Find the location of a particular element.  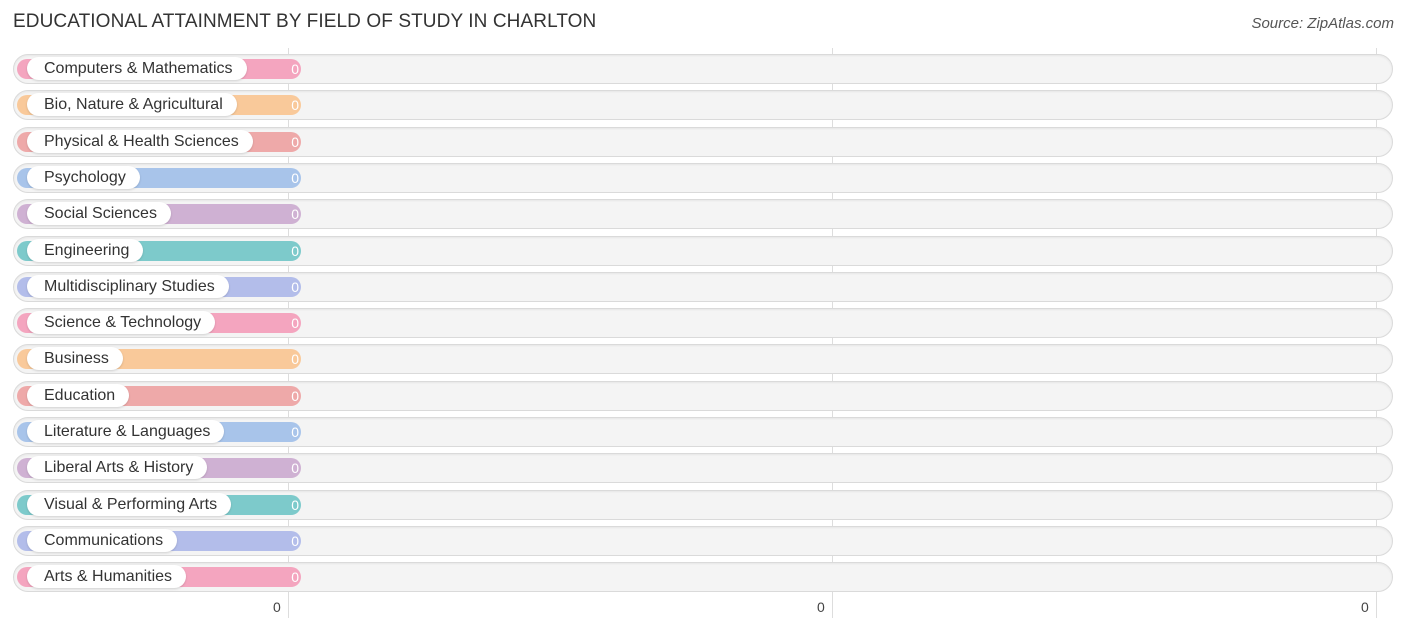

category-label: Physical & Health Sciences is located at coordinates (140, 141).